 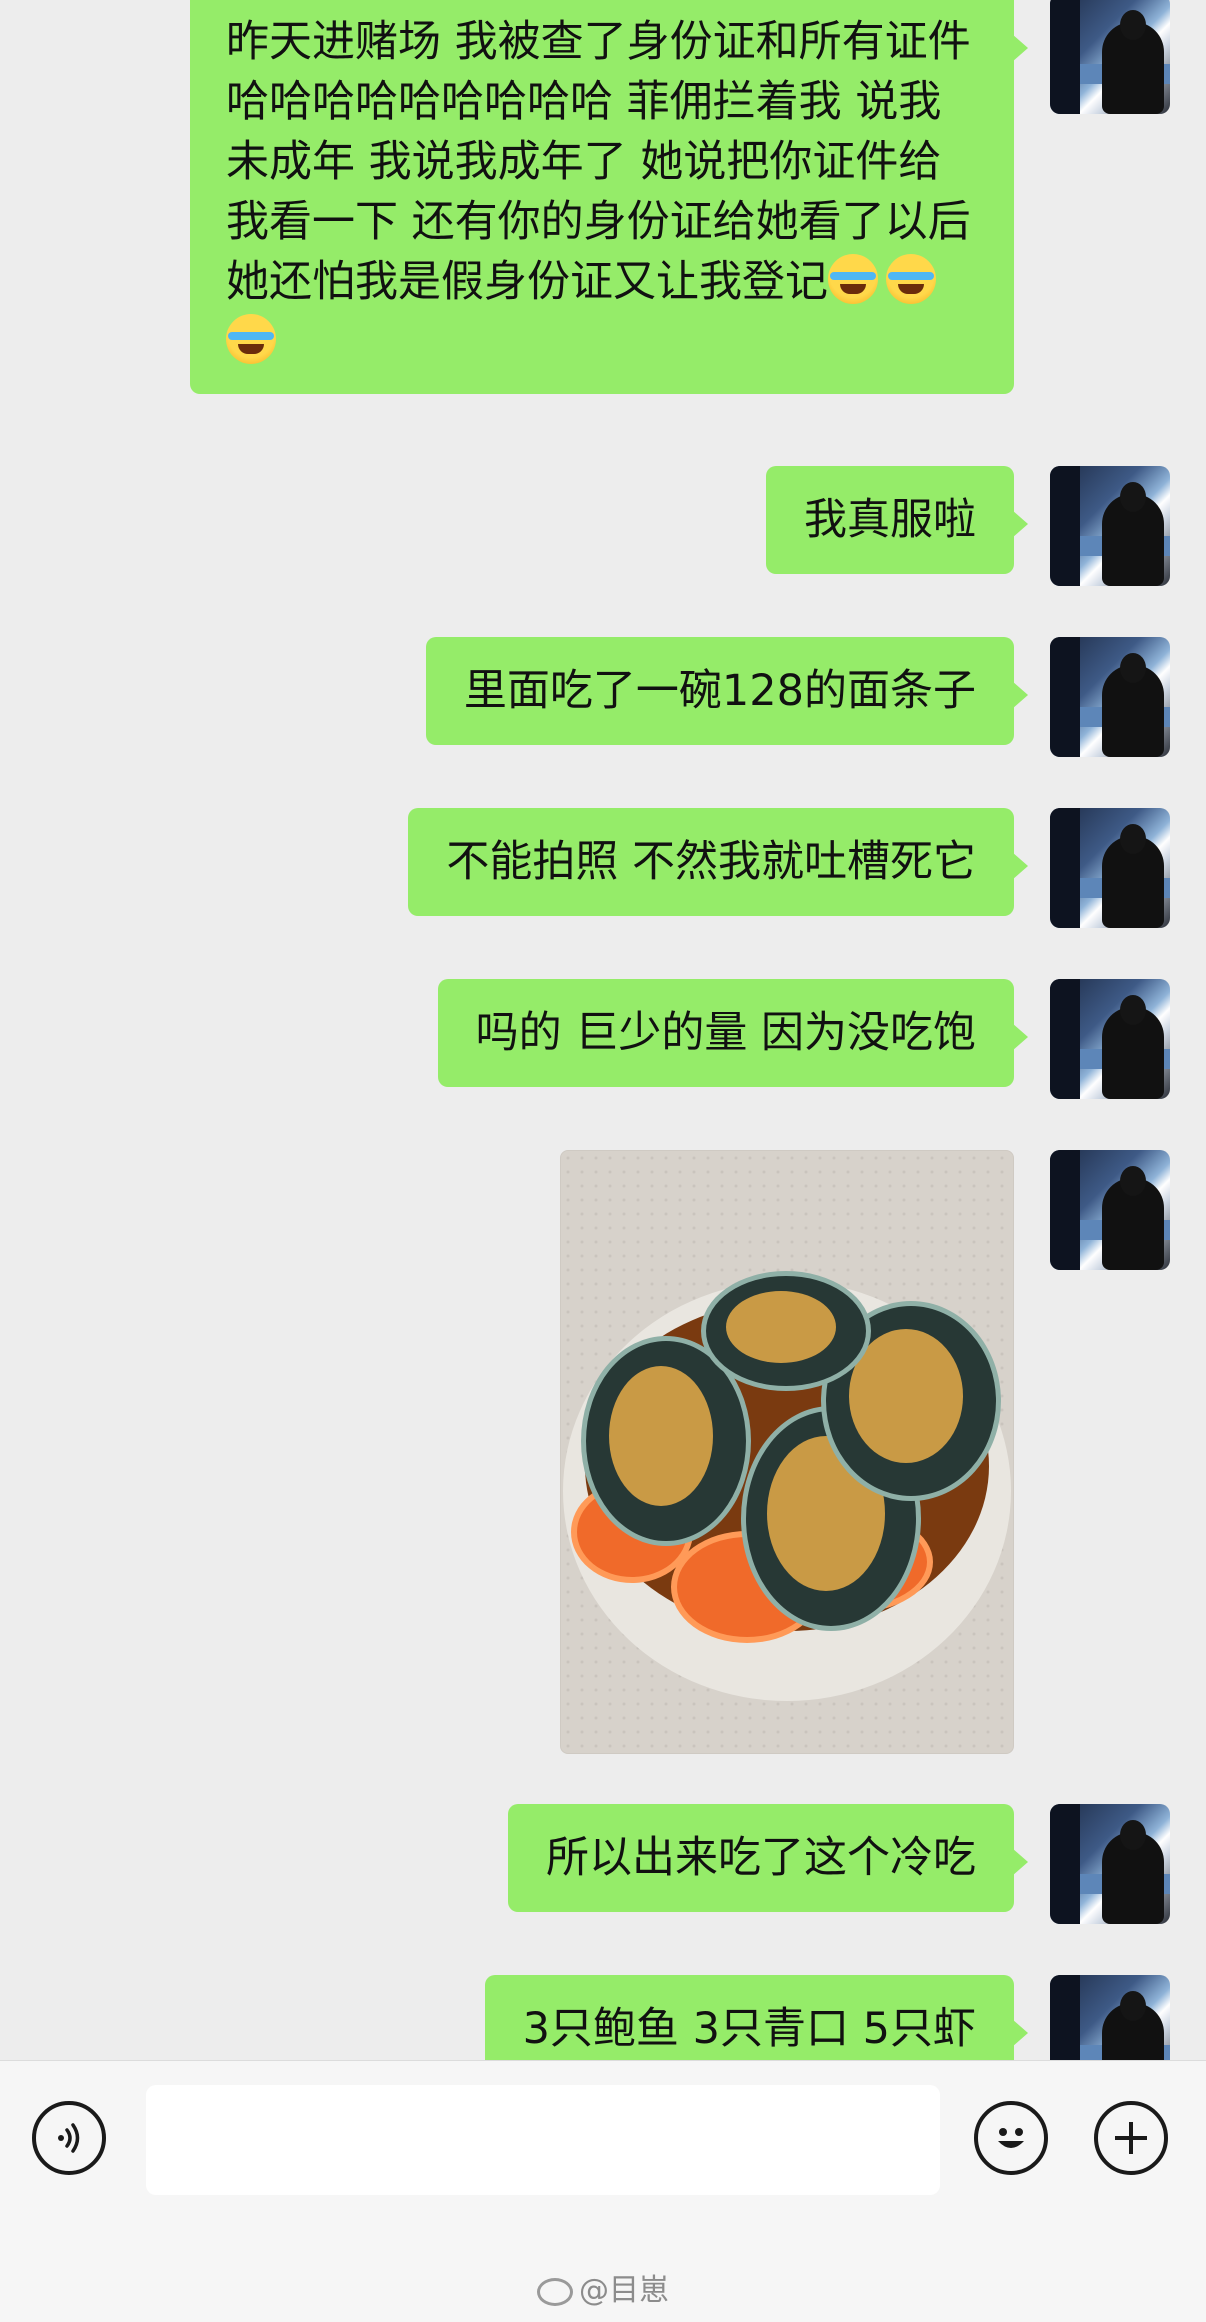 What do you see at coordinates (749, 2029) in the screenshot?
I see `message-text: 3只鲍鱼 3只青口 5只虾` at bounding box center [749, 2029].